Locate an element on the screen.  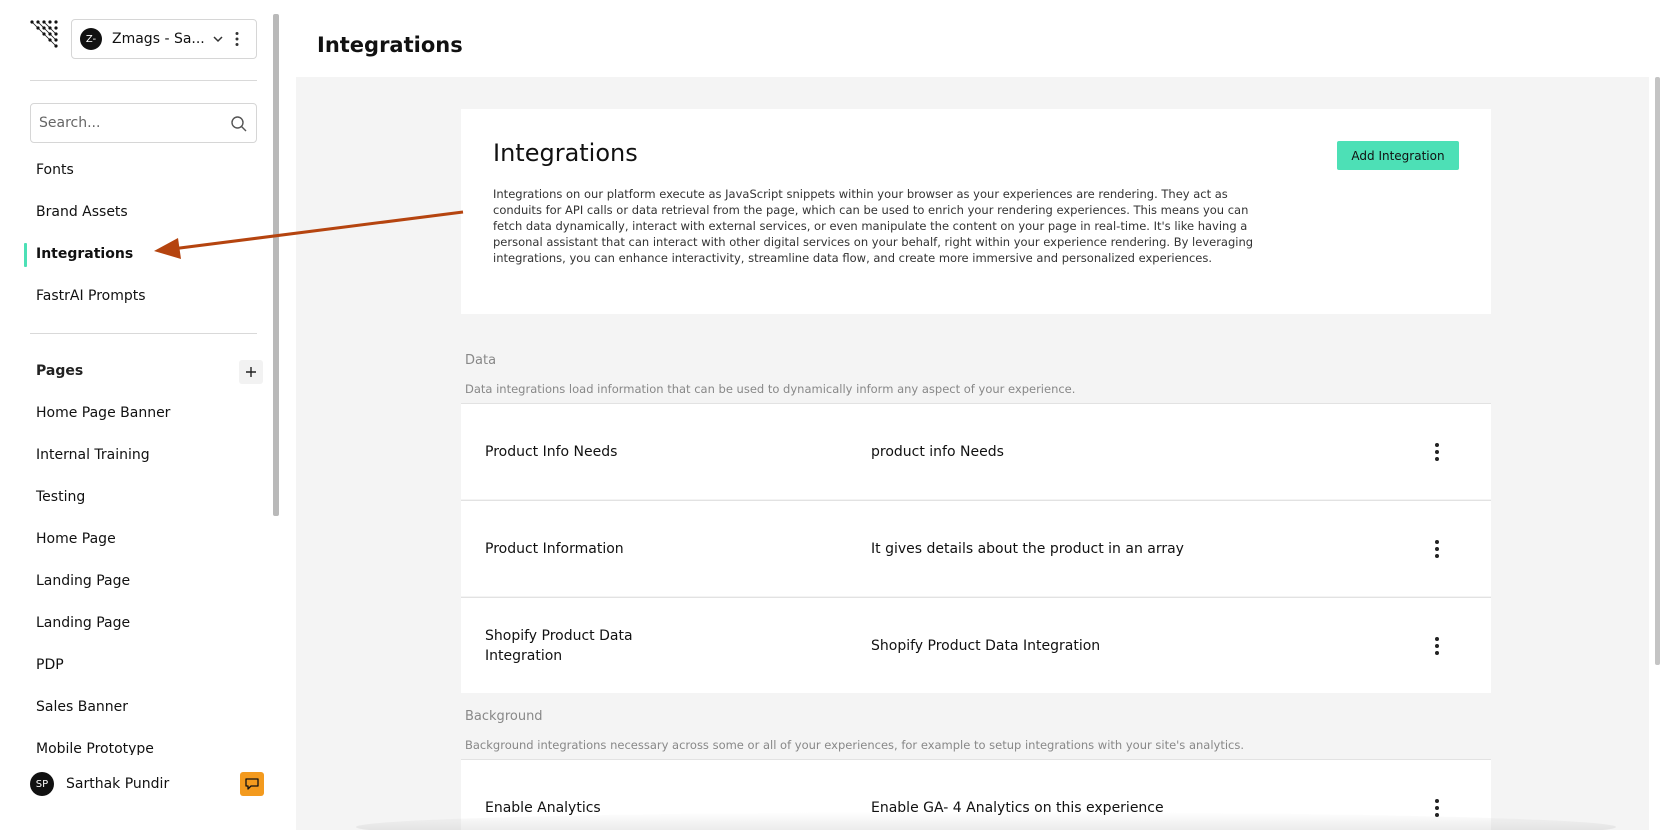
search-field is located at coordinates (143, 123).